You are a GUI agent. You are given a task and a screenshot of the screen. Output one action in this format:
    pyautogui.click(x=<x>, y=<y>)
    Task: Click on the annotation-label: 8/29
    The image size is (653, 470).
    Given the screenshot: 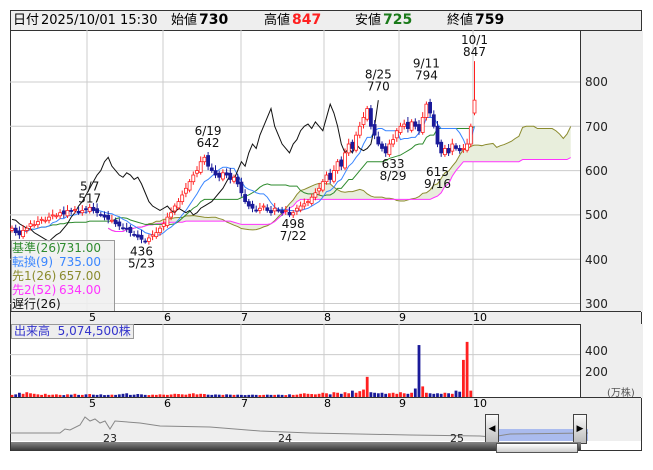 What is the action you would take?
    pyautogui.click(x=393, y=176)
    